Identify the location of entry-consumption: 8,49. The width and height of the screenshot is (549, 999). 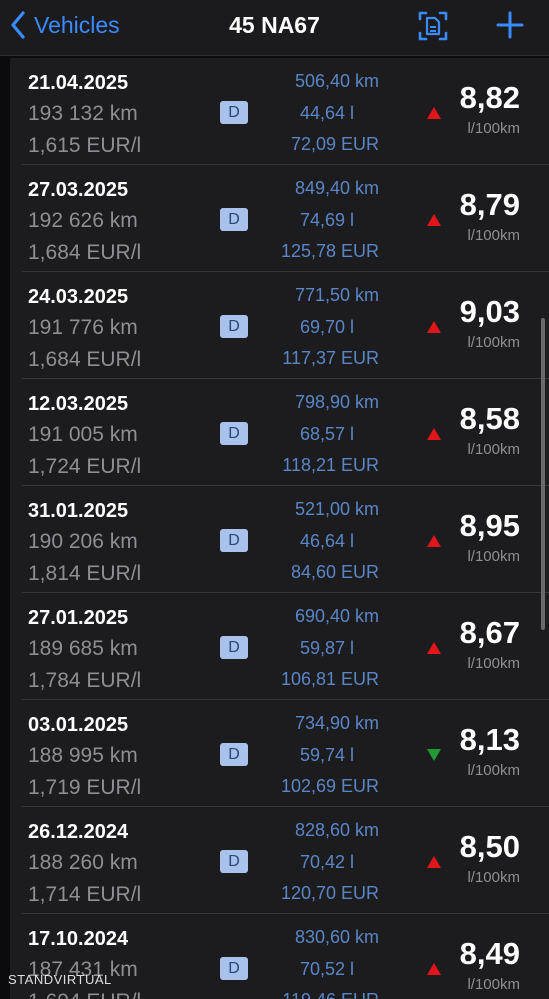
(489, 953).